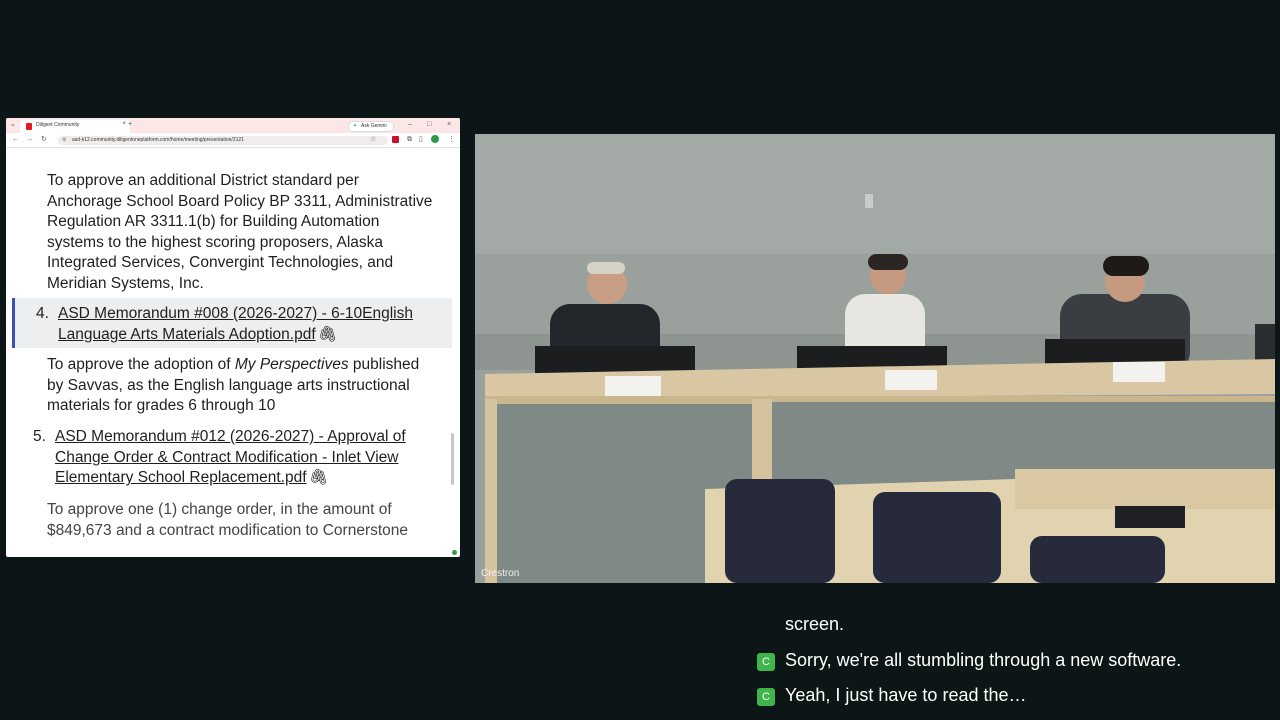  I want to click on back-icon: ←, so click(15, 139).